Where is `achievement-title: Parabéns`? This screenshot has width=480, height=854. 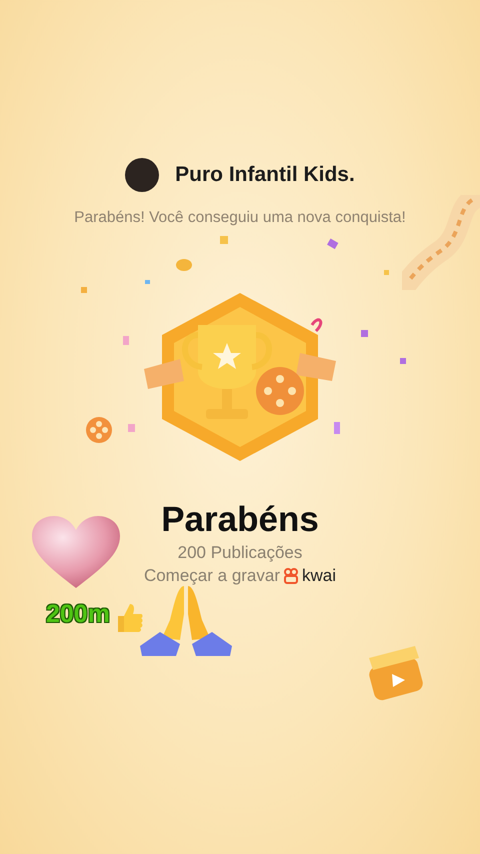
achievement-title: Parabéns is located at coordinates (240, 520).